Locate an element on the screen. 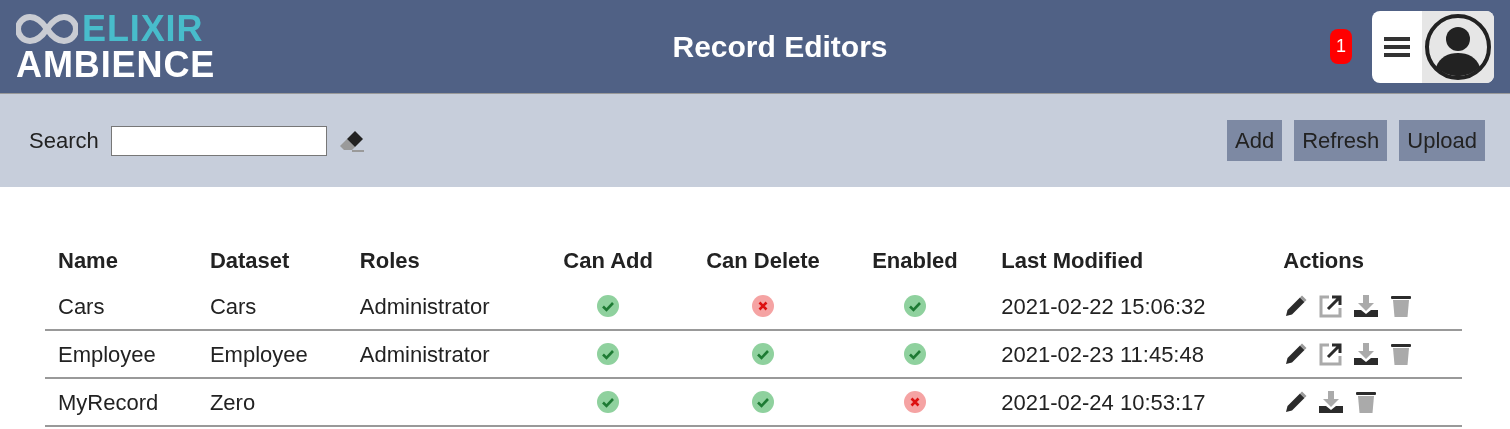  logo-icon is located at coordinates (47, 28).